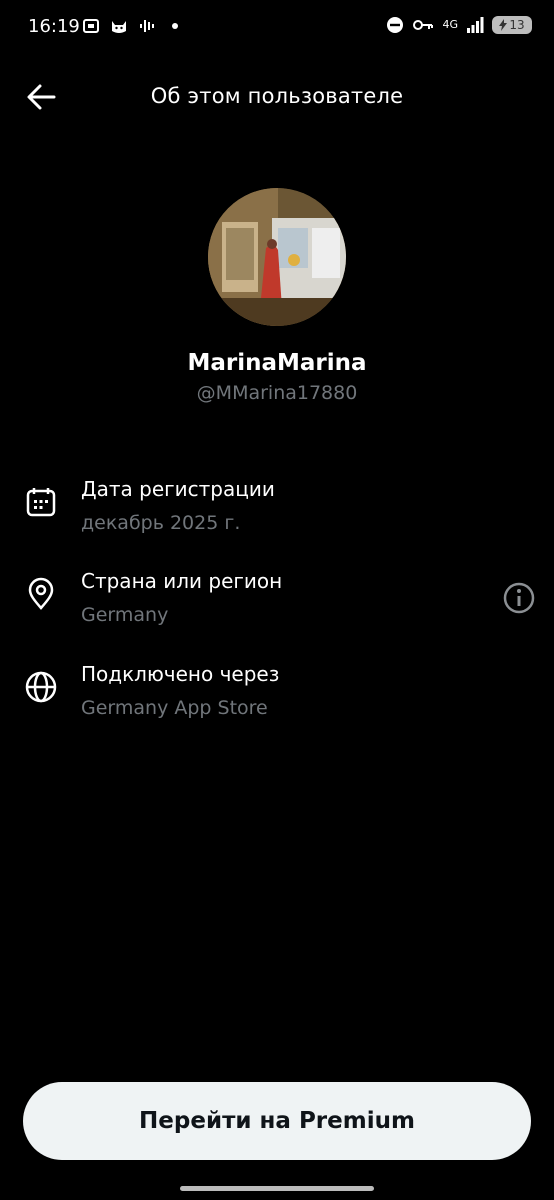 The height and width of the screenshot is (1200, 554). What do you see at coordinates (503, 25) in the screenshot?
I see `charging-icon` at bounding box center [503, 25].